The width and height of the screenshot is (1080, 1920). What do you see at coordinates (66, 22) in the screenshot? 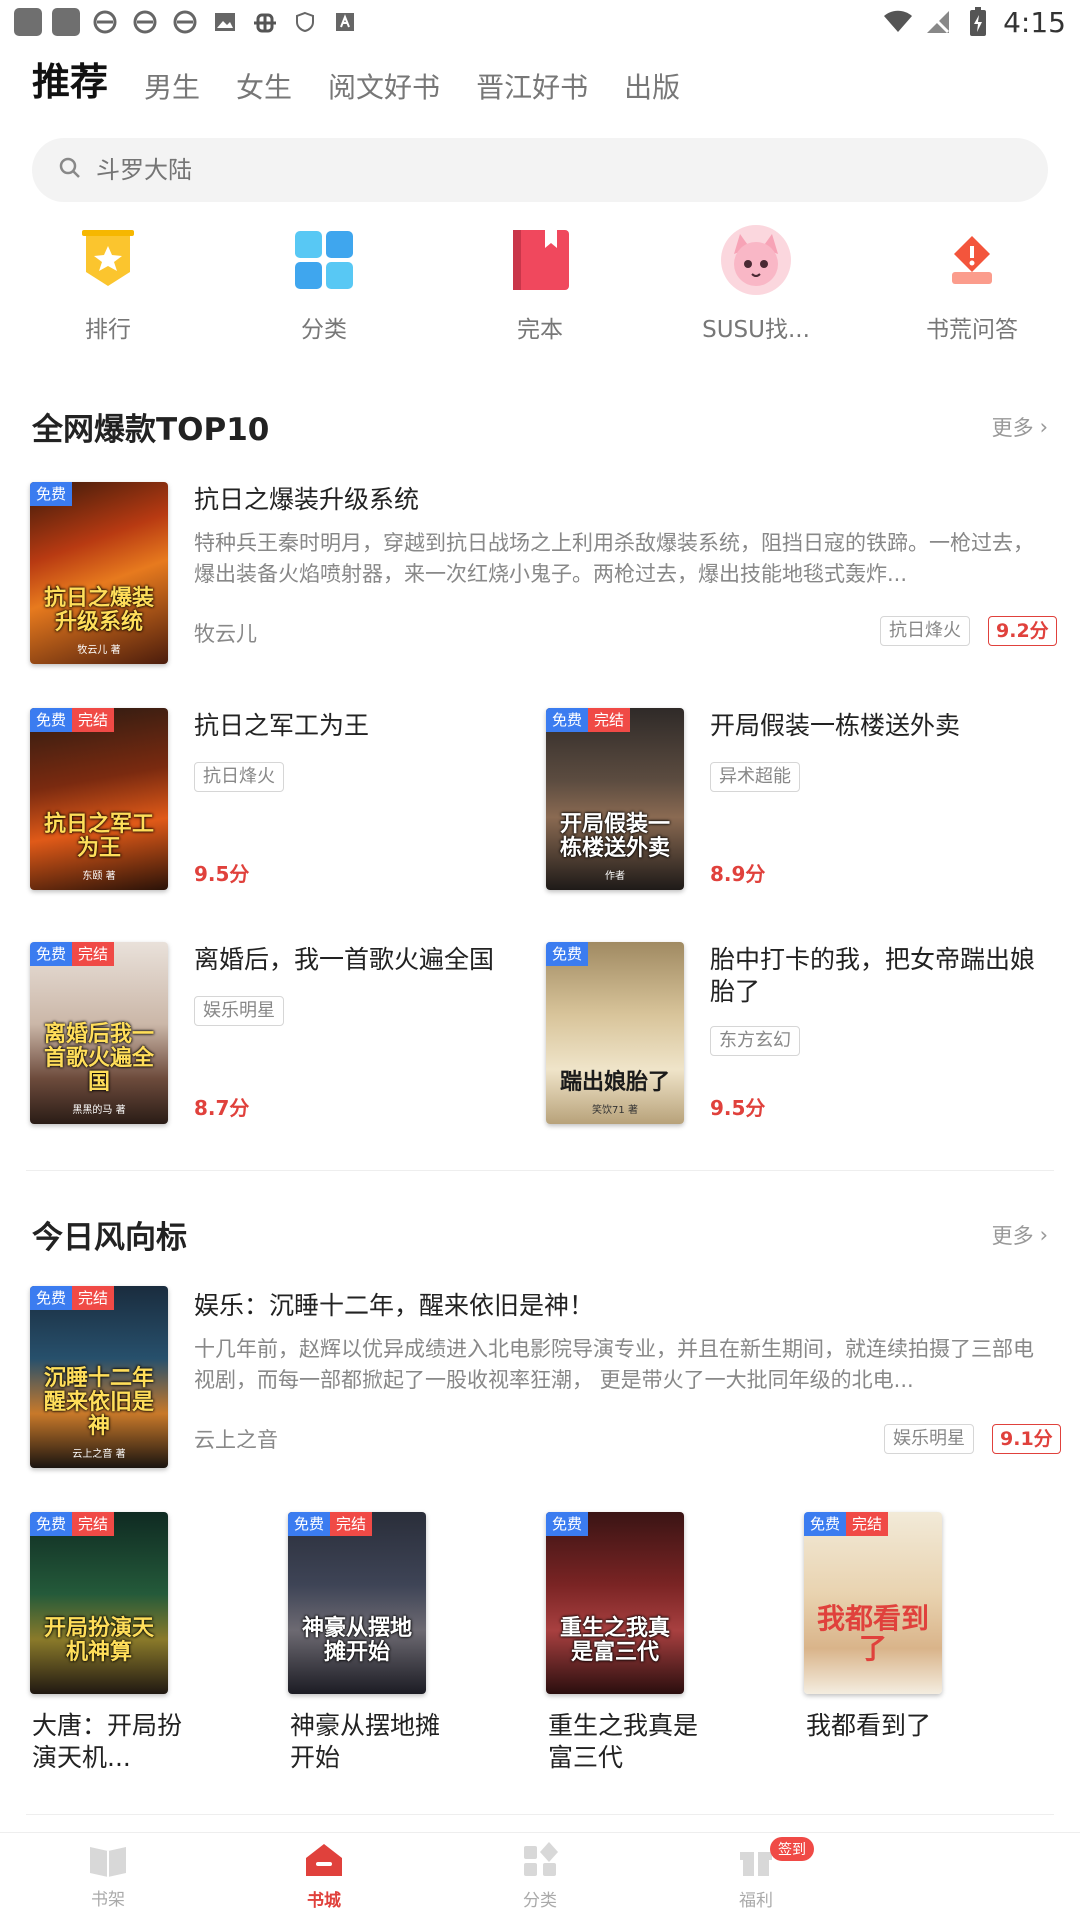
I see `app-notification-icon` at bounding box center [66, 22].